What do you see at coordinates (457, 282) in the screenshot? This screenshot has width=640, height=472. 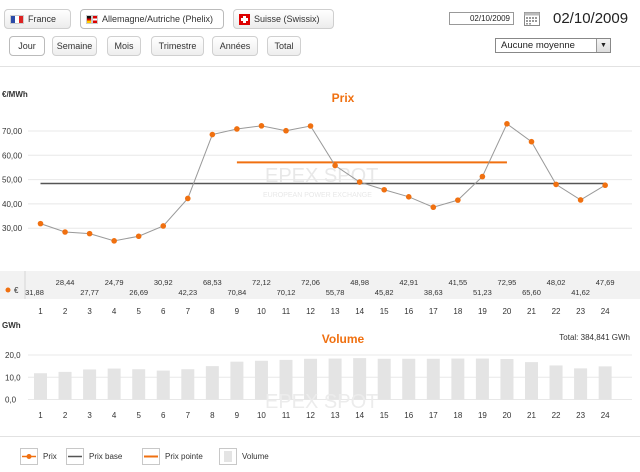 I see `price-value-label: 41,55` at bounding box center [457, 282].